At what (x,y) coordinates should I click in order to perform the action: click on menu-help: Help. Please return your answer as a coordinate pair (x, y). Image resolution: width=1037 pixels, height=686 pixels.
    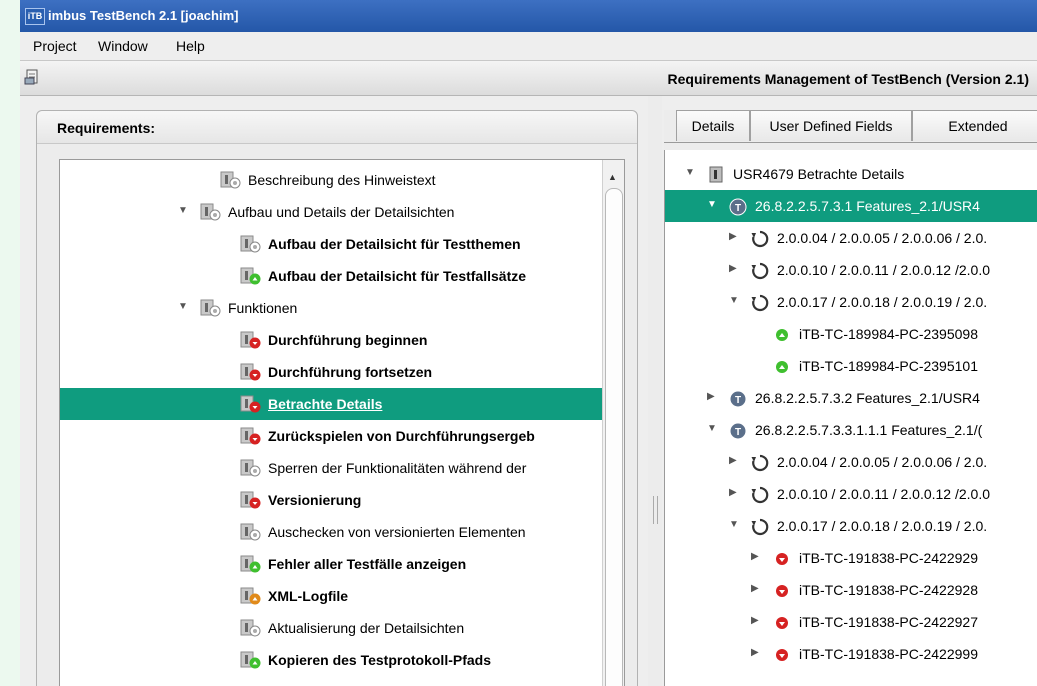
    Looking at the image, I should click on (190, 46).